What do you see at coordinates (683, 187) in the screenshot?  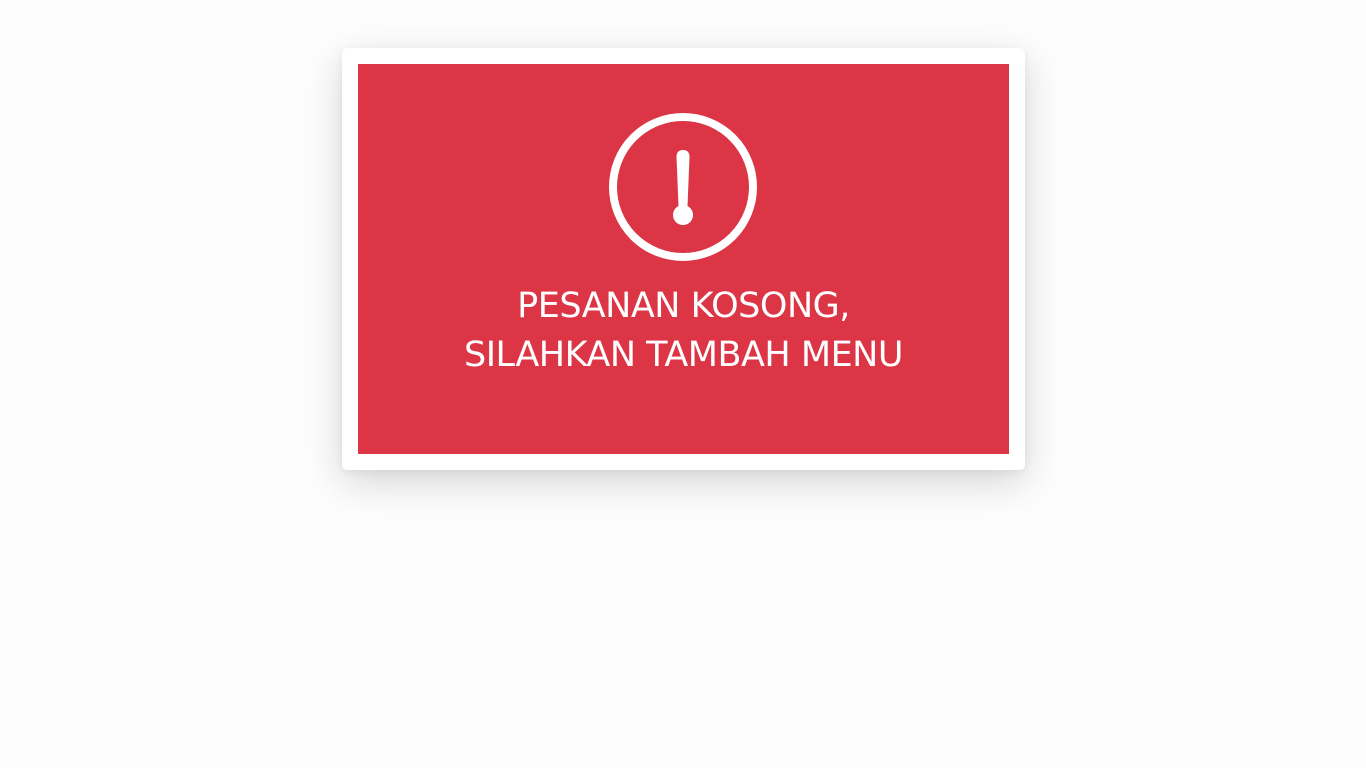 I see `exclamation-circle-icon` at bounding box center [683, 187].